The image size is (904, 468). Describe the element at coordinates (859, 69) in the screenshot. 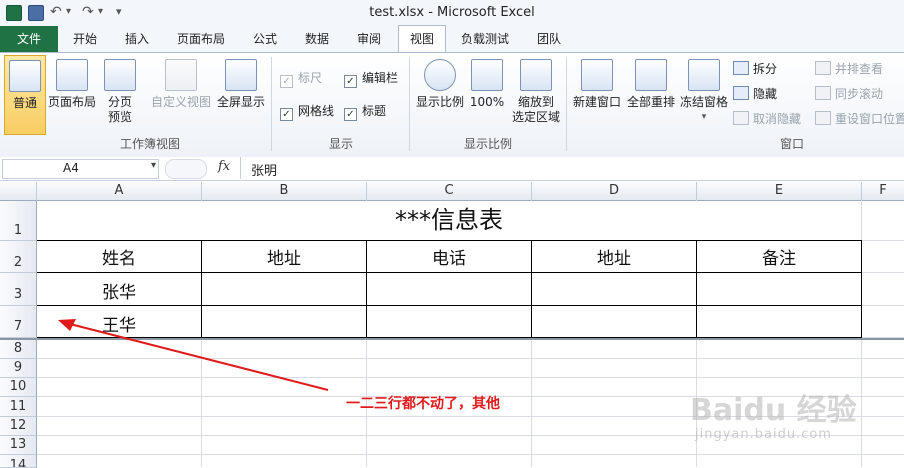

I see `side-by-side-label: 并排查看` at that location.